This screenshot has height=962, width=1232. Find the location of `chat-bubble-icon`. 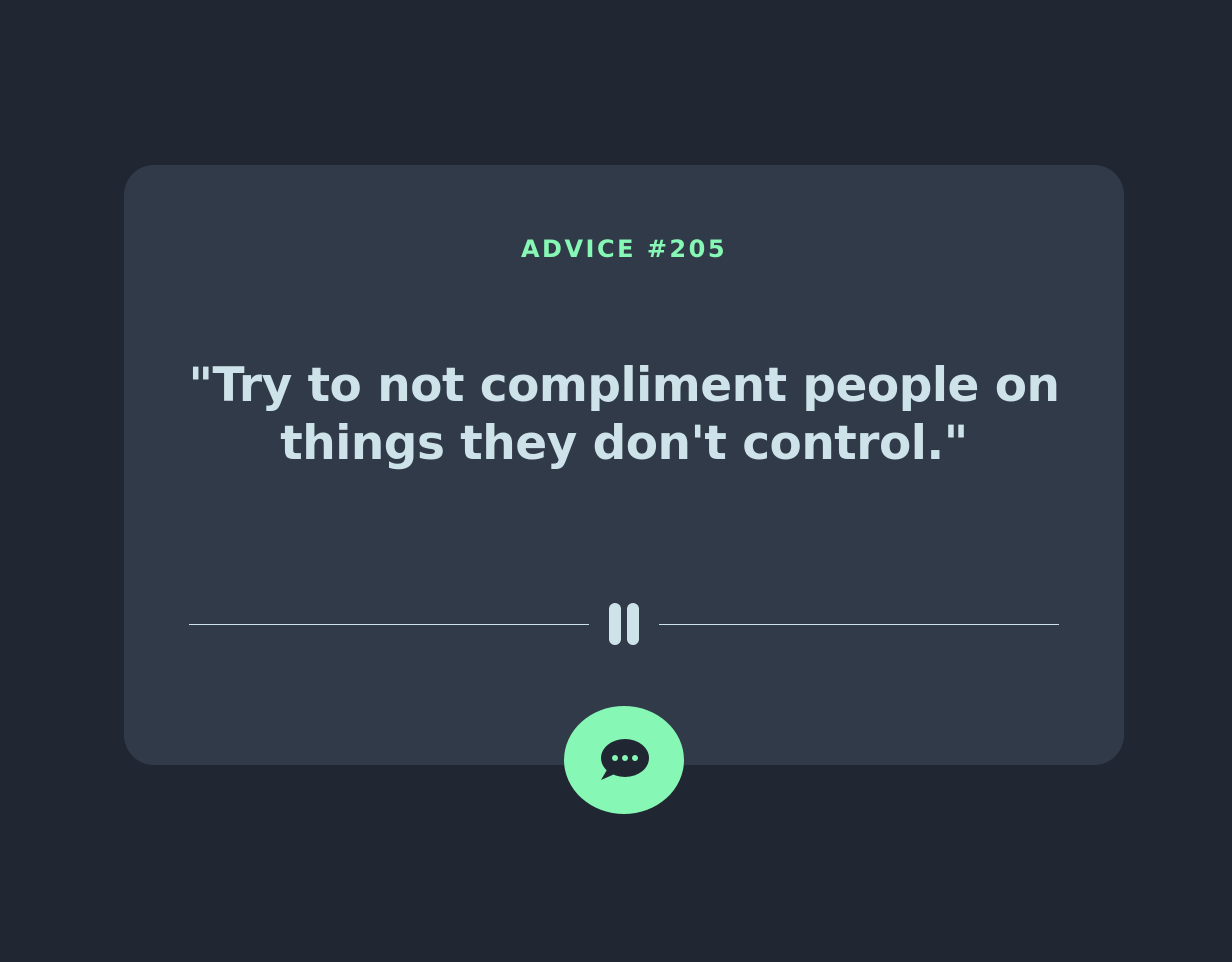

chat-bubble-icon is located at coordinates (625, 759).